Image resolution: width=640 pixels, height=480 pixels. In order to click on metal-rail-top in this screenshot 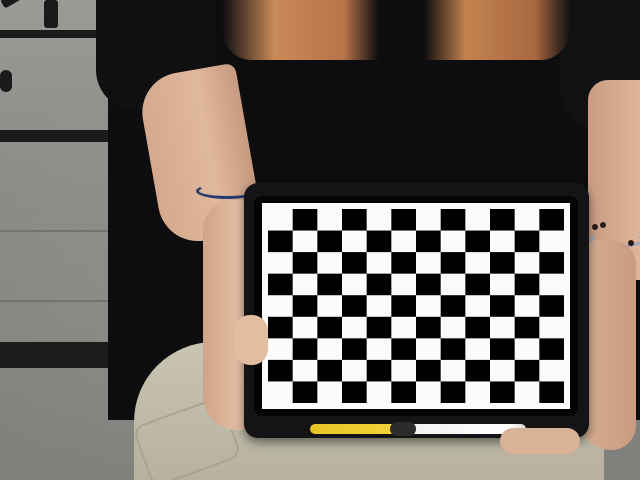, I will do `click(55, 34)`.